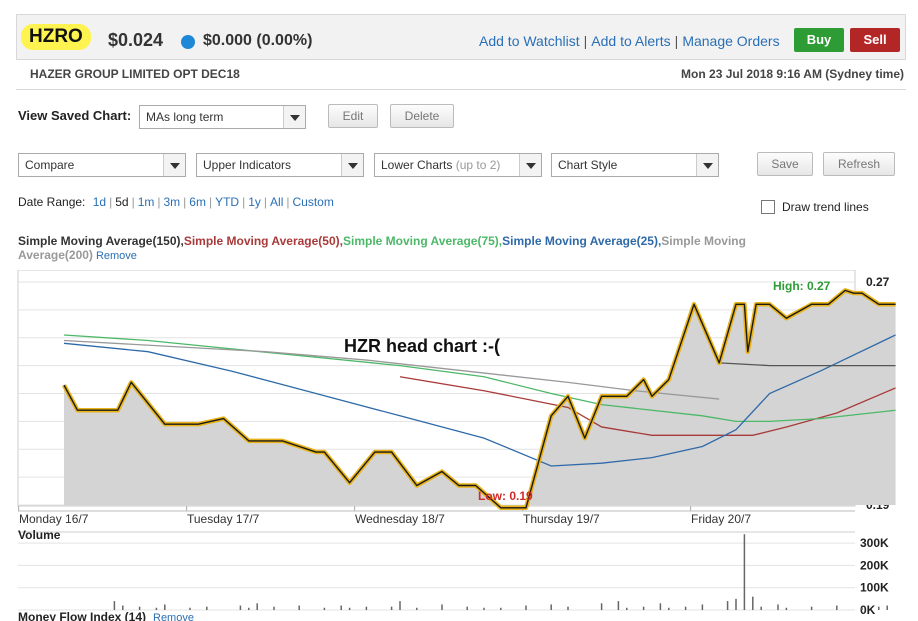 The image size is (918, 621). What do you see at coordinates (353, 116) in the screenshot?
I see `edit-button: Edit` at bounding box center [353, 116].